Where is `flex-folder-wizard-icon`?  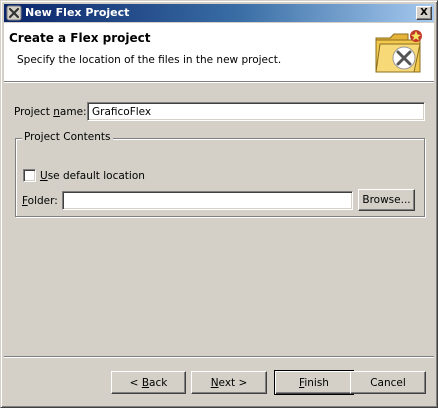
flex-folder-wizard-icon is located at coordinates (398, 51).